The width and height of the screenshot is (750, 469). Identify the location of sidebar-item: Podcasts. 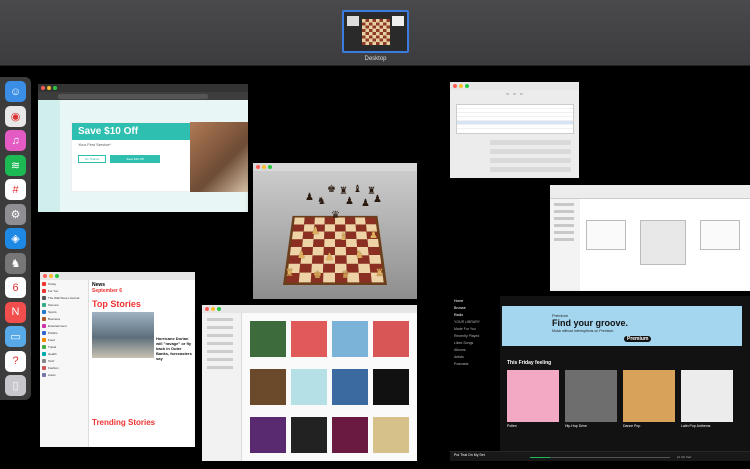
(475, 364).